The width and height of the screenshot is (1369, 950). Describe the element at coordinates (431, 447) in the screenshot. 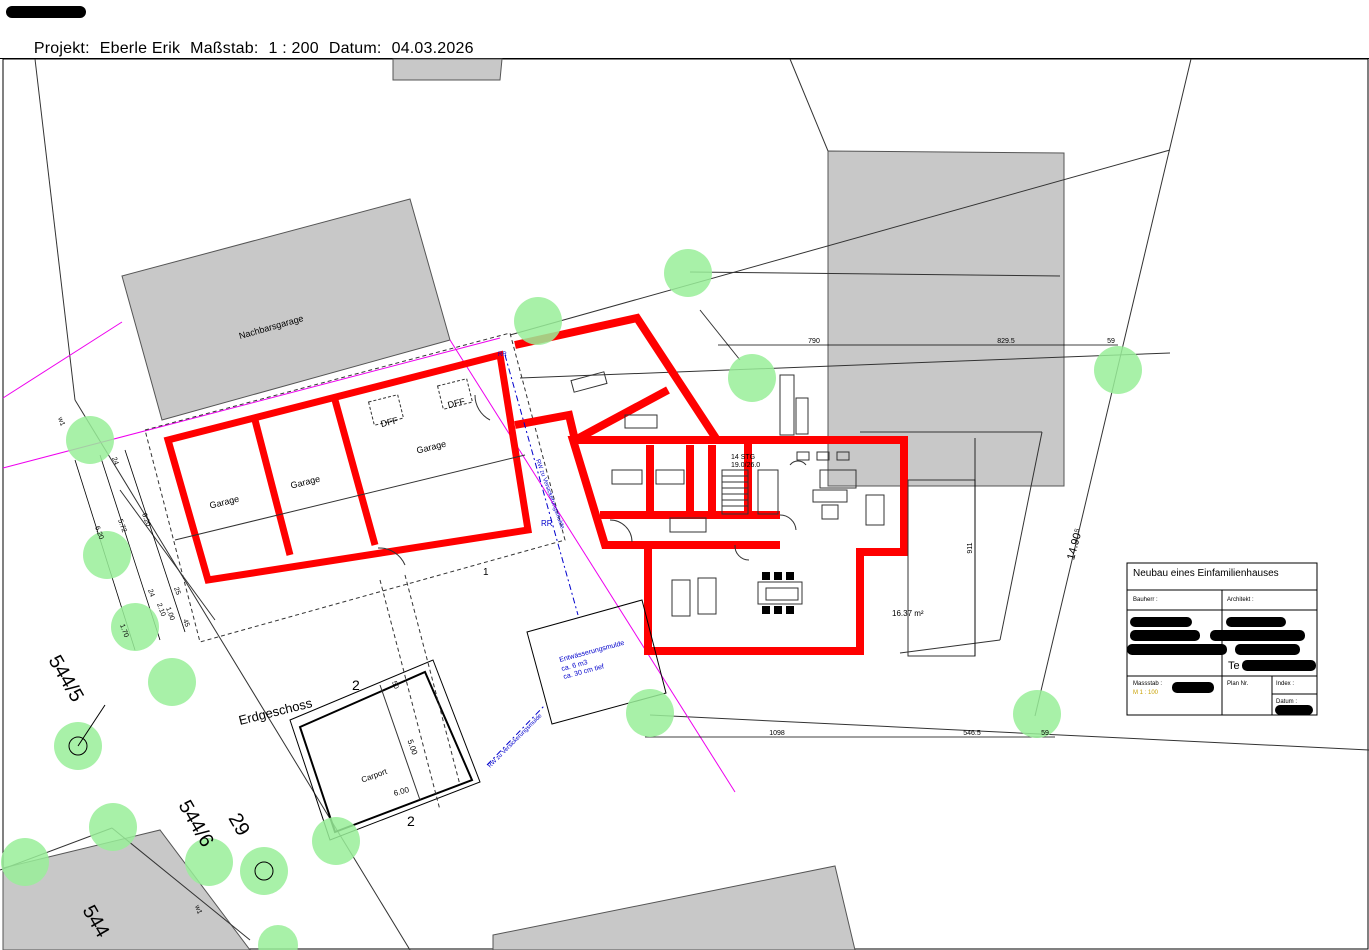

I see `label-garage-3: Garage` at that location.